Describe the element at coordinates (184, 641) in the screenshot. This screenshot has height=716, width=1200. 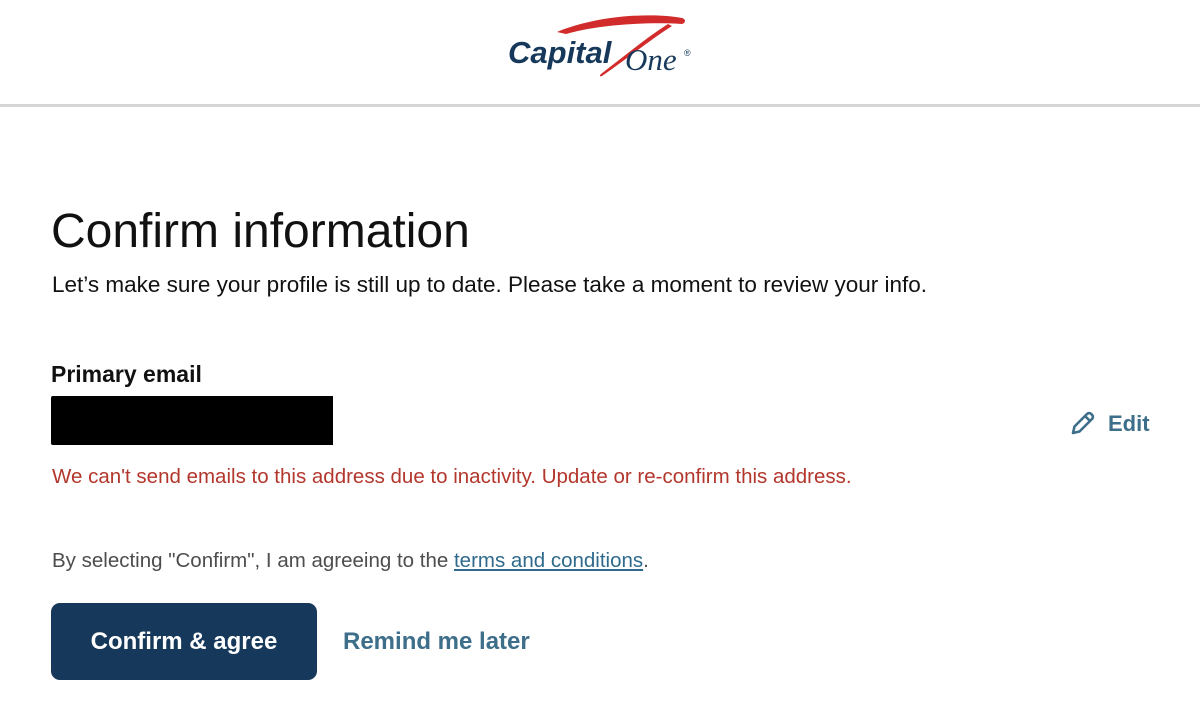
I see `confirm-agree-button: Confirm & agree` at that location.